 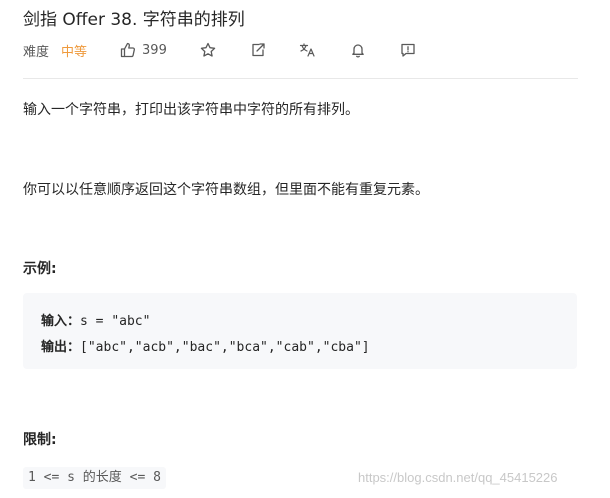 I want to click on difficulty-label: 难度, so click(x=36, y=52).